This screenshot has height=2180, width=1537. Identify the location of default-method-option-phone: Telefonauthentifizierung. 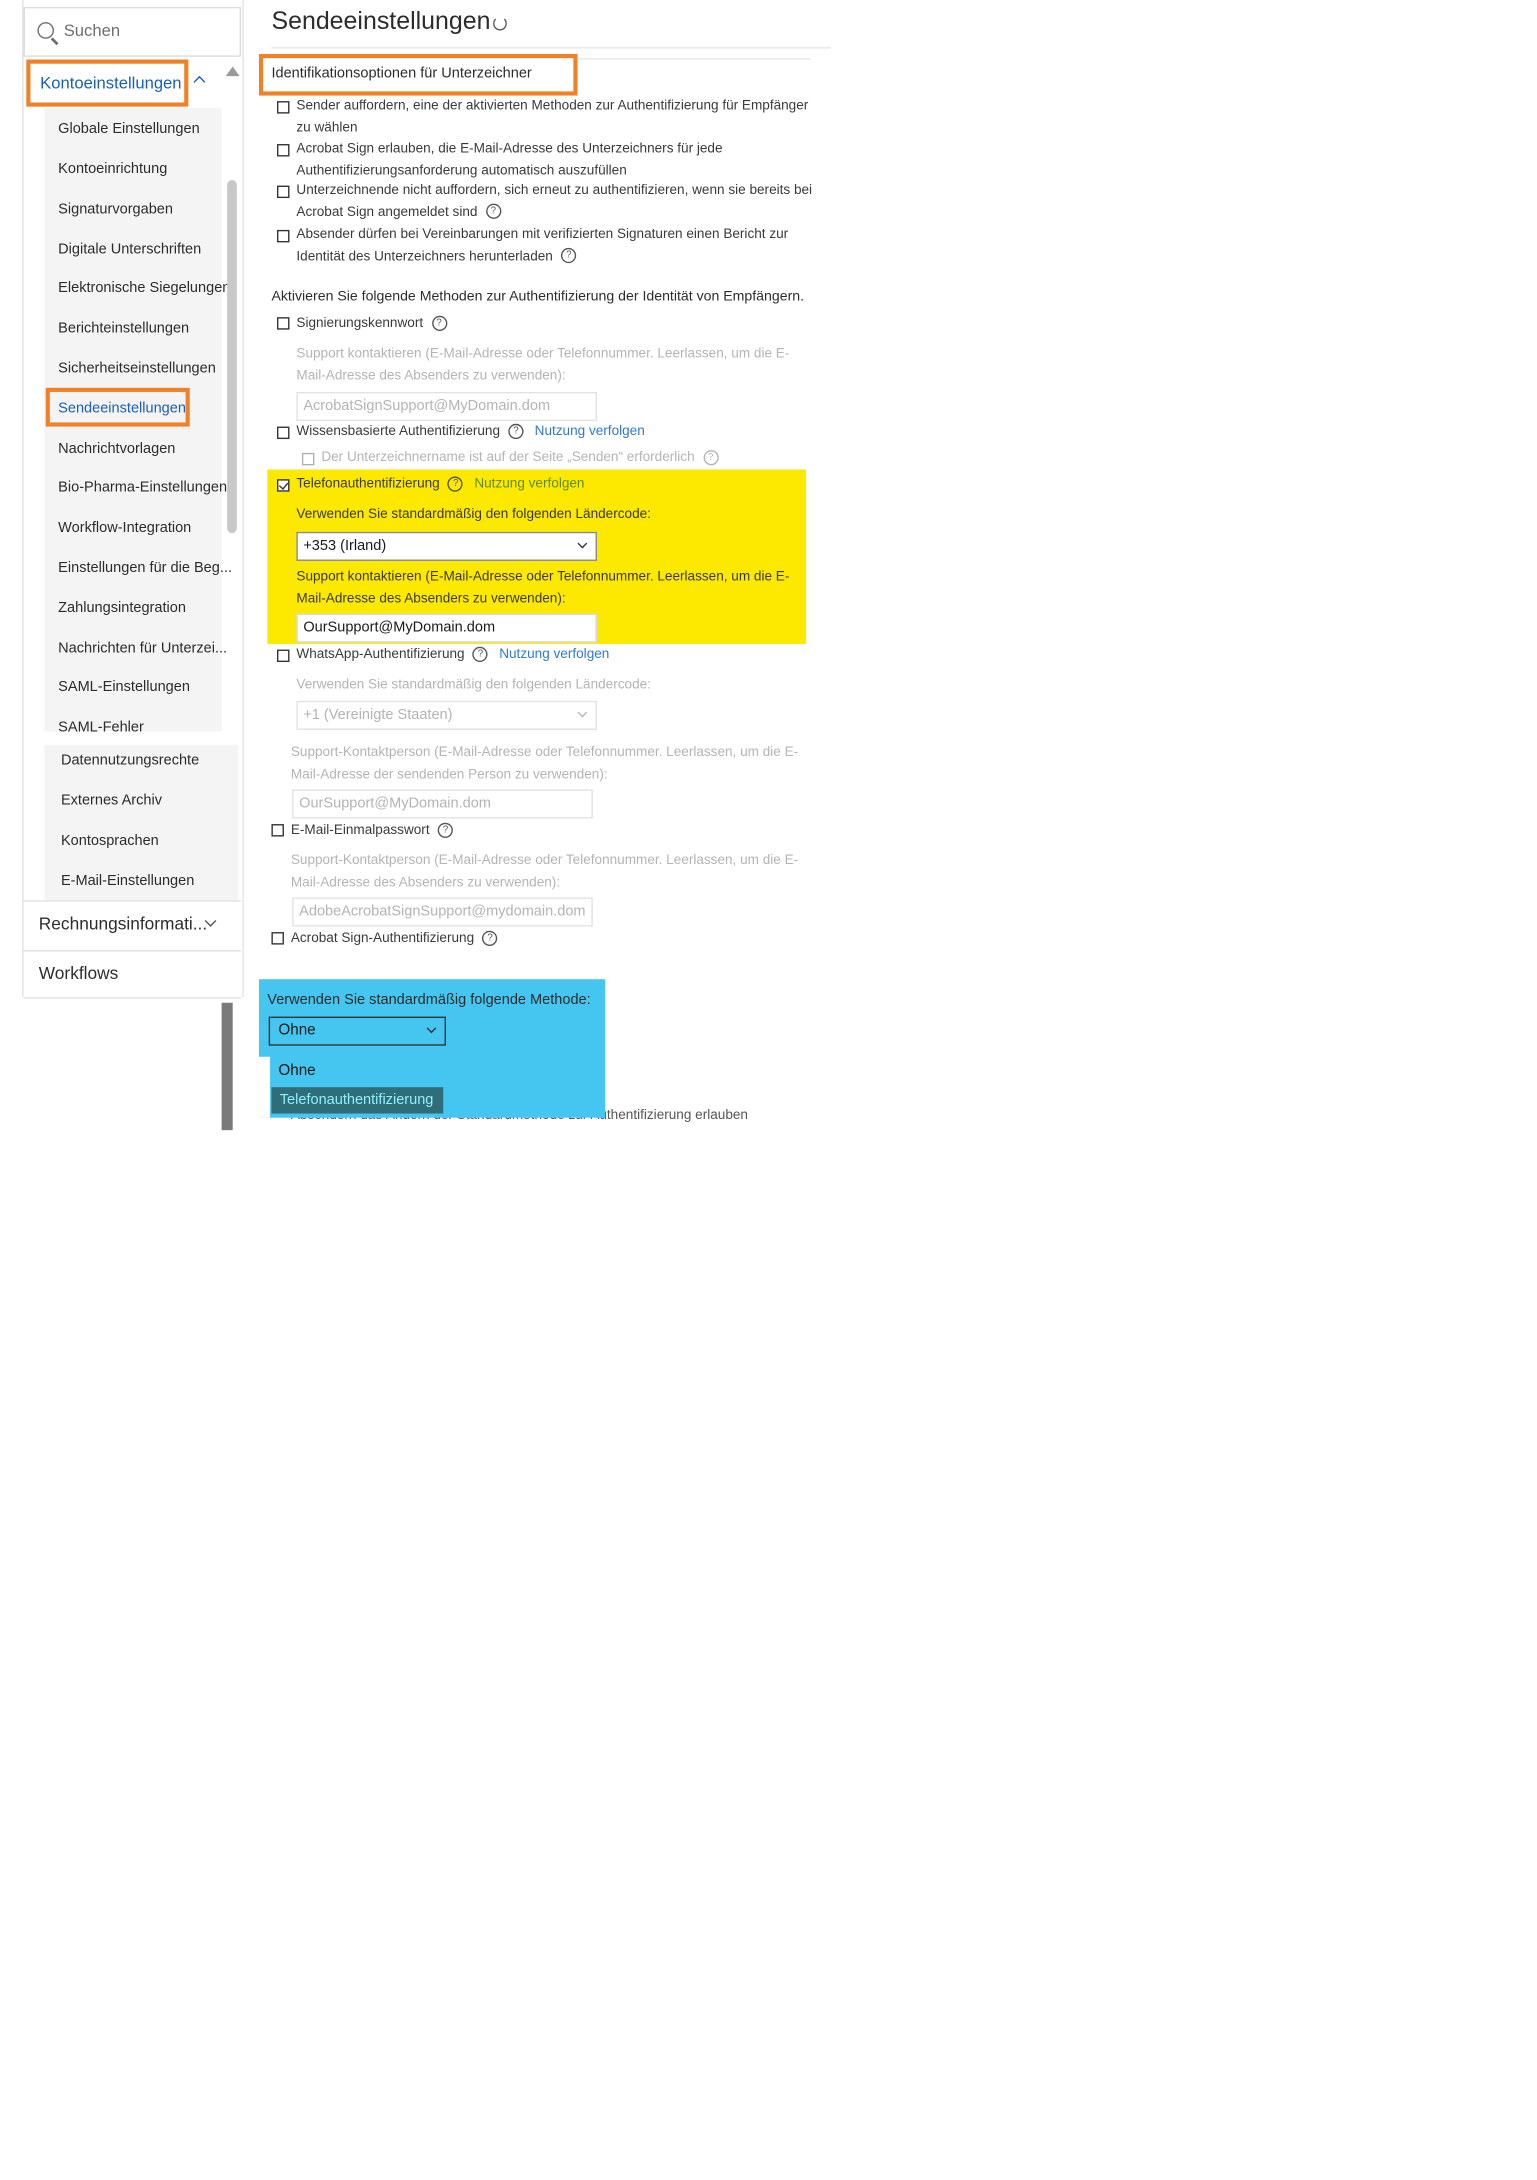
(357, 1100).